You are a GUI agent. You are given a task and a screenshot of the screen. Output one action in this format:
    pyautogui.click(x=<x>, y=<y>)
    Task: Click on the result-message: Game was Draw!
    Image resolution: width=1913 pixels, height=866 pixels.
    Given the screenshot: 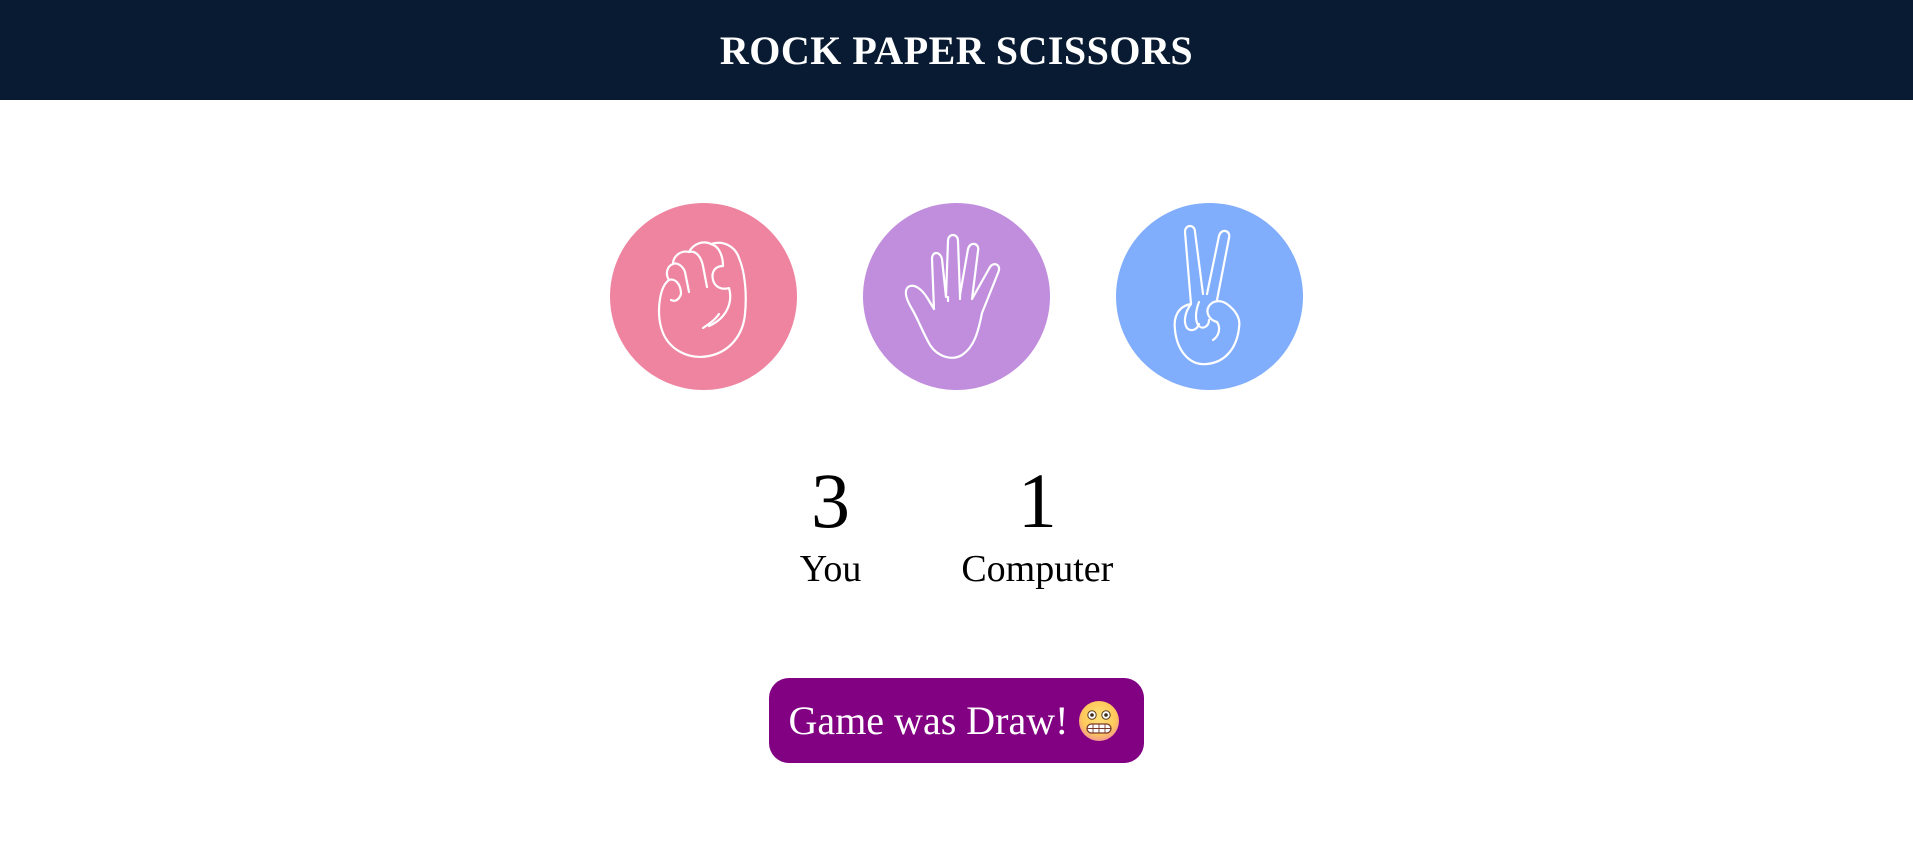 What is the action you would take?
    pyautogui.click(x=956, y=720)
    